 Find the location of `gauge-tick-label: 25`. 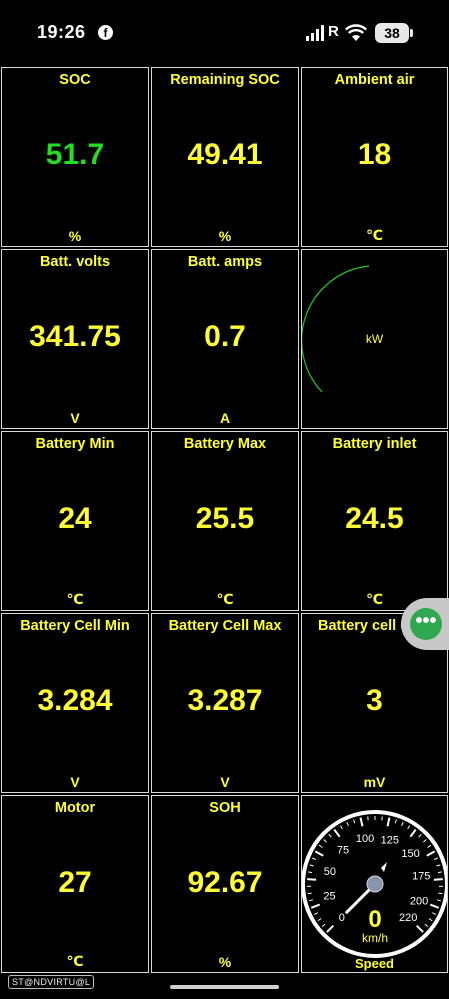

gauge-tick-label: 25 is located at coordinates (329, 897).